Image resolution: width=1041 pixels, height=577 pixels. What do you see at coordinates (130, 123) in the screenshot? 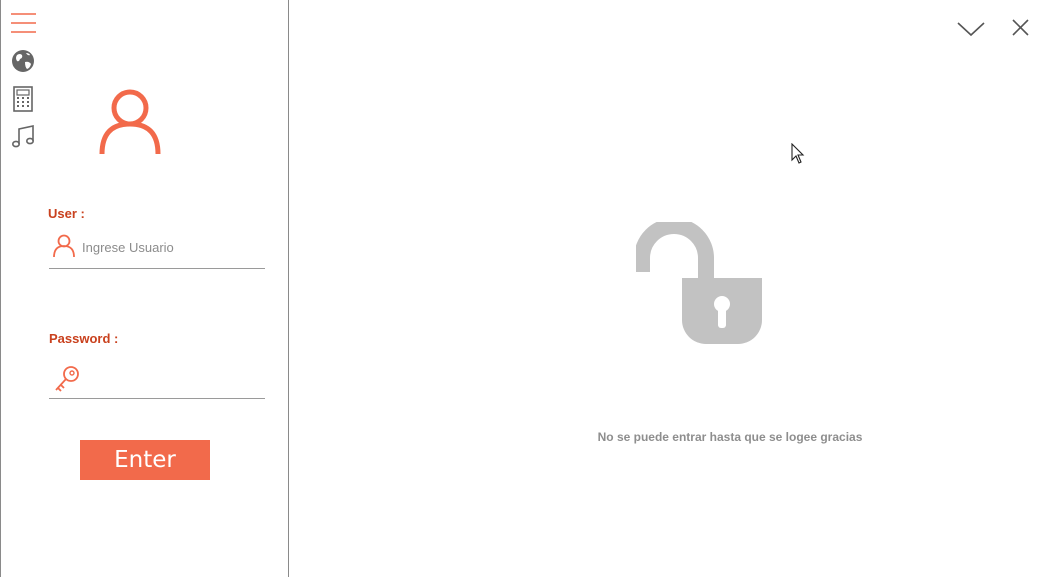
I see `user-avatar-icon` at bounding box center [130, 123].